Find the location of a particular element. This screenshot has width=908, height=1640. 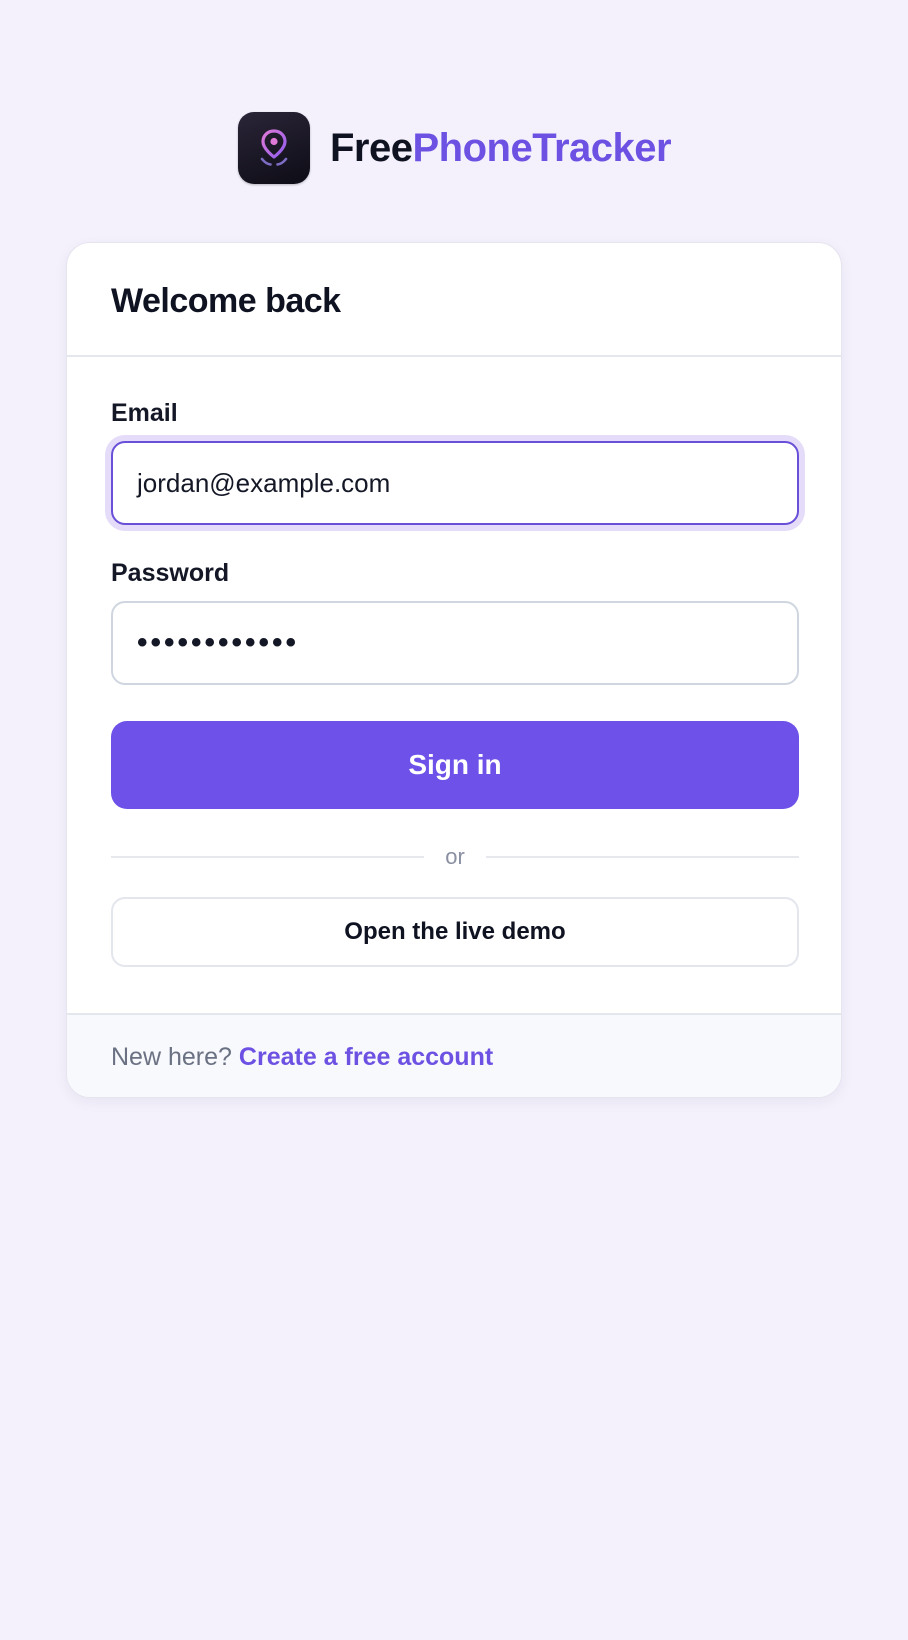

create-account-link: Create a free account is located at coordinates (366, 1057).